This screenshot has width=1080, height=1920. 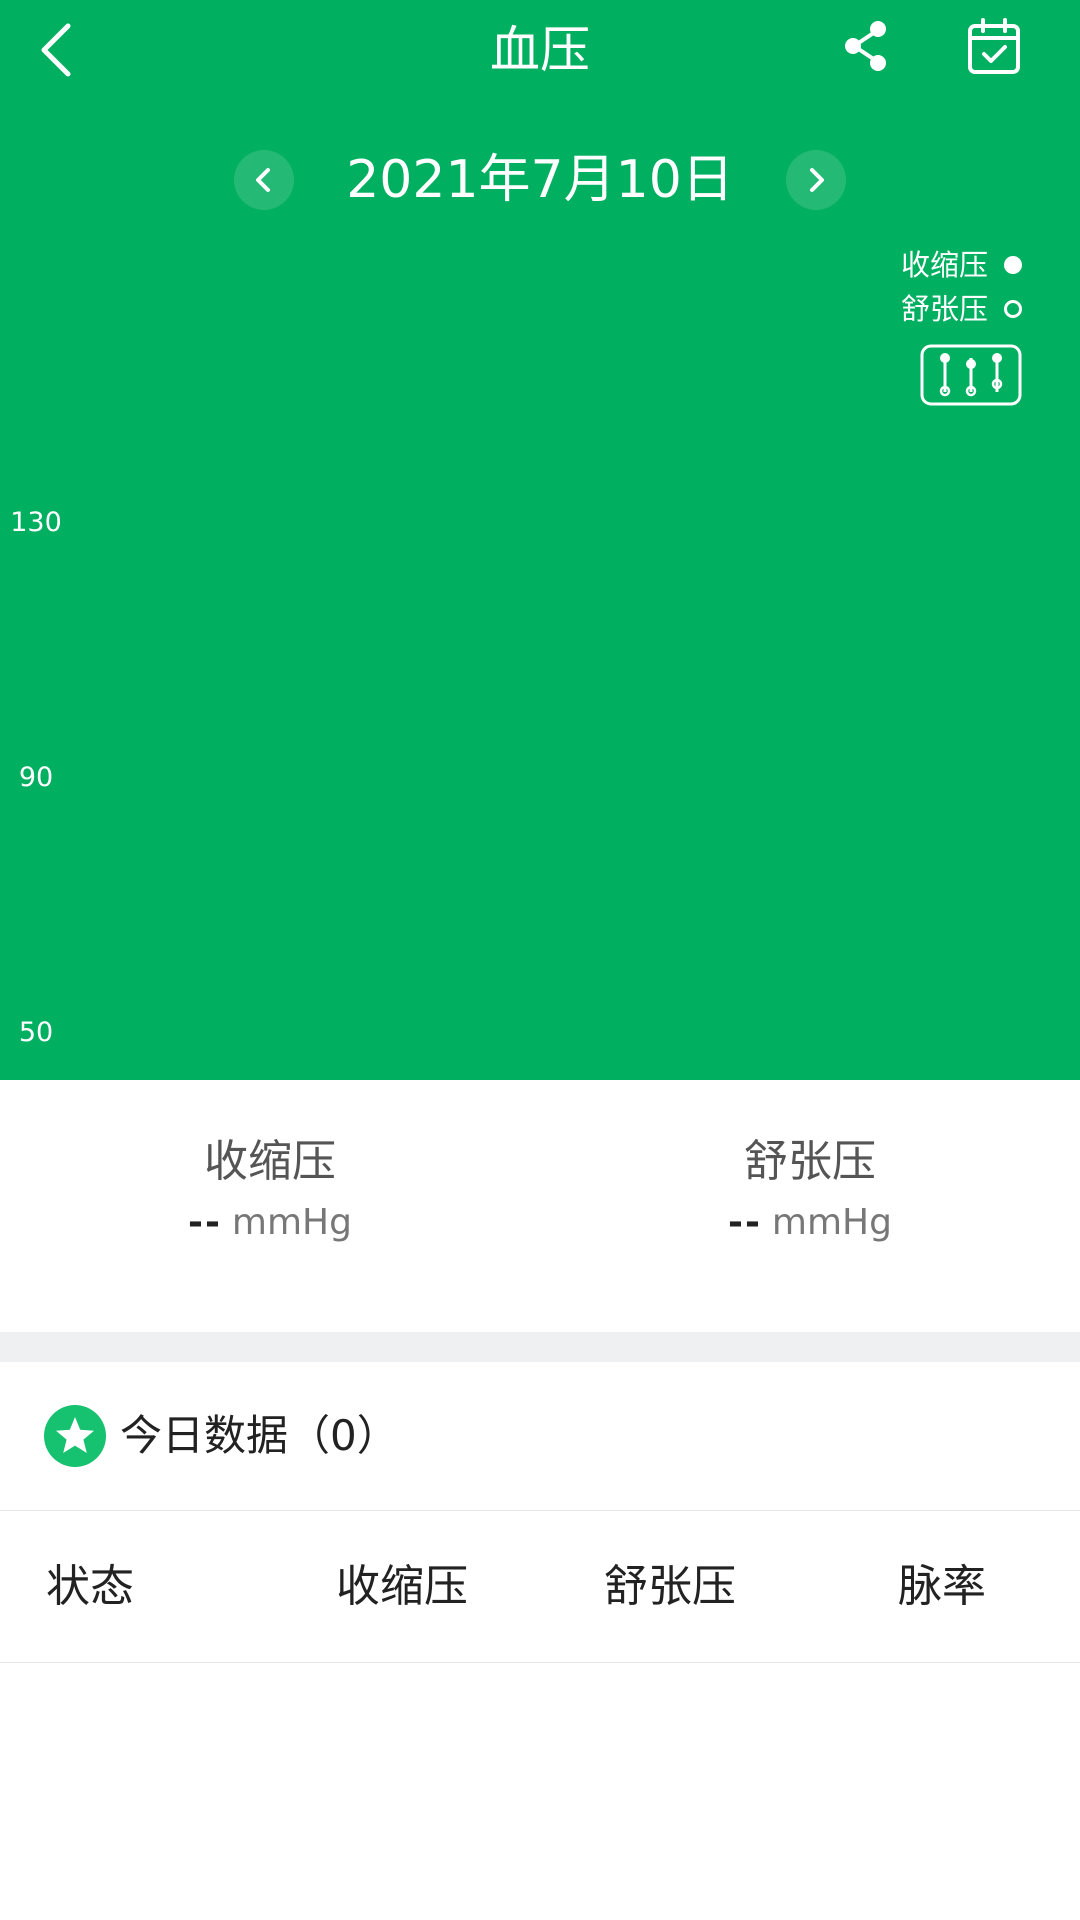 I want to click on share-icon, so click(x=865, y=46).